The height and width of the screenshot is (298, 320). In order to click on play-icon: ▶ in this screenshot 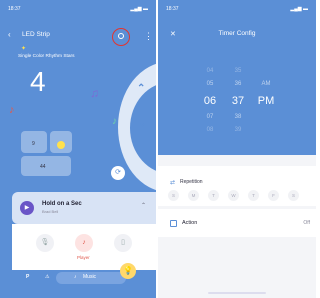, I will do `click(27, 208)`.